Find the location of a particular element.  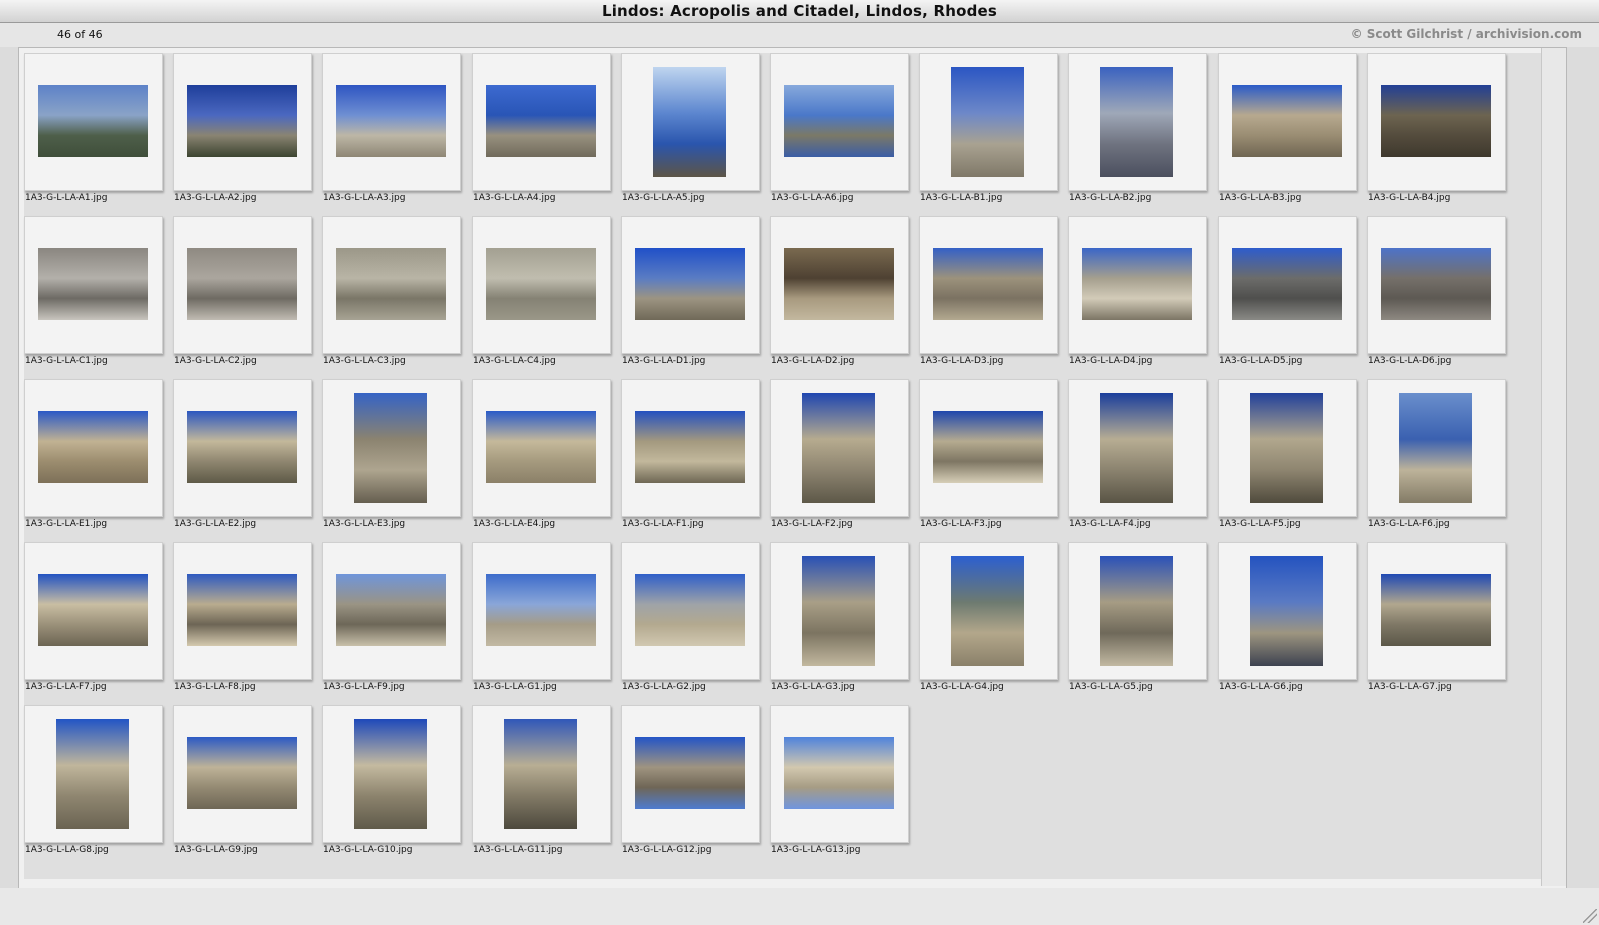

thumbnail-item: 1A3-G-L-LA-D2.jpg is located at coordinates (844, 297).